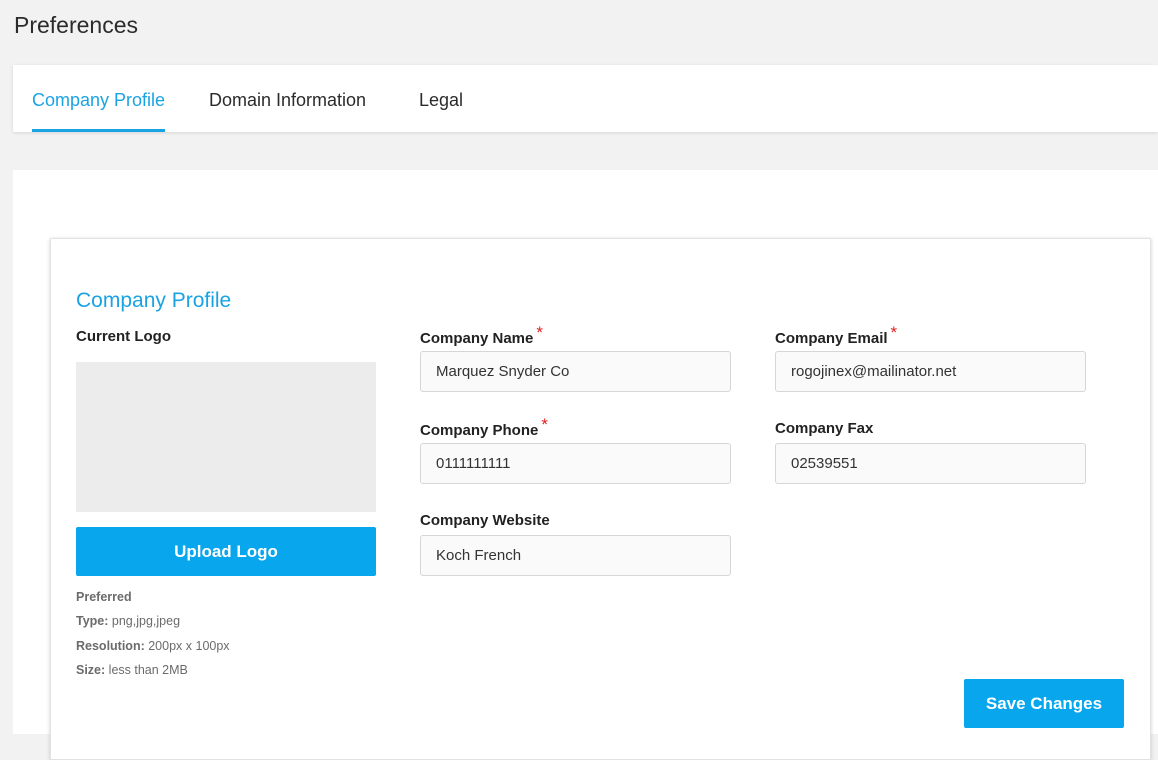  What do you see at coordinates (575, 463) in the screenshot?
I see `company-phone-input` at bounding box center [575, 463].